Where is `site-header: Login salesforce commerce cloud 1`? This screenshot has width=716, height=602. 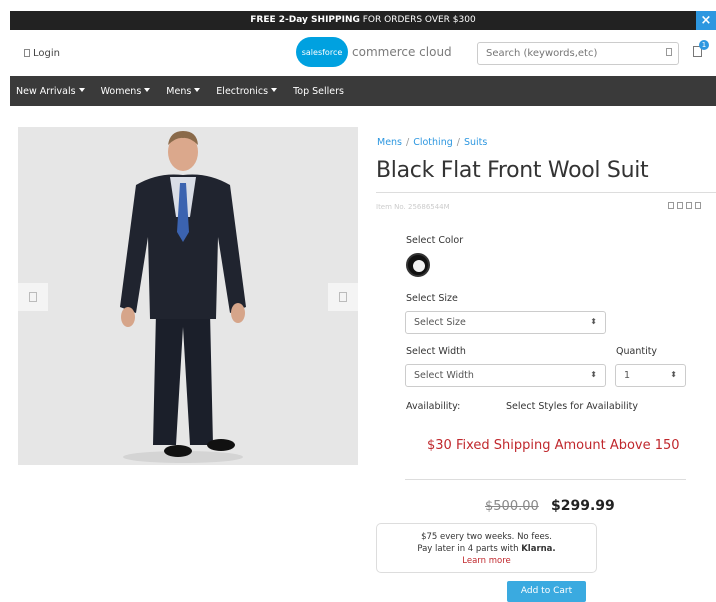
site-header: Login salesforce commerce cloud 1 is located at coordinates (363, 53).